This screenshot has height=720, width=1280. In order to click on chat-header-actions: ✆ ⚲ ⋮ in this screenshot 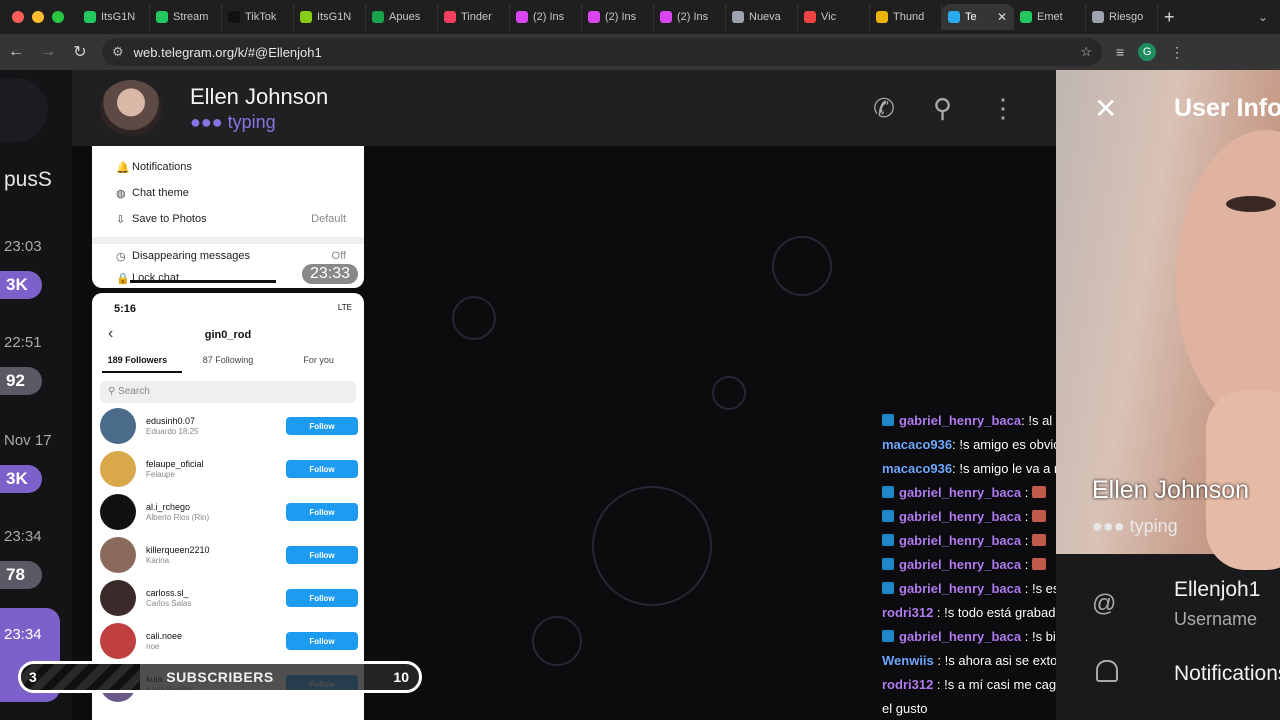, I will do `click(944, 108)`.